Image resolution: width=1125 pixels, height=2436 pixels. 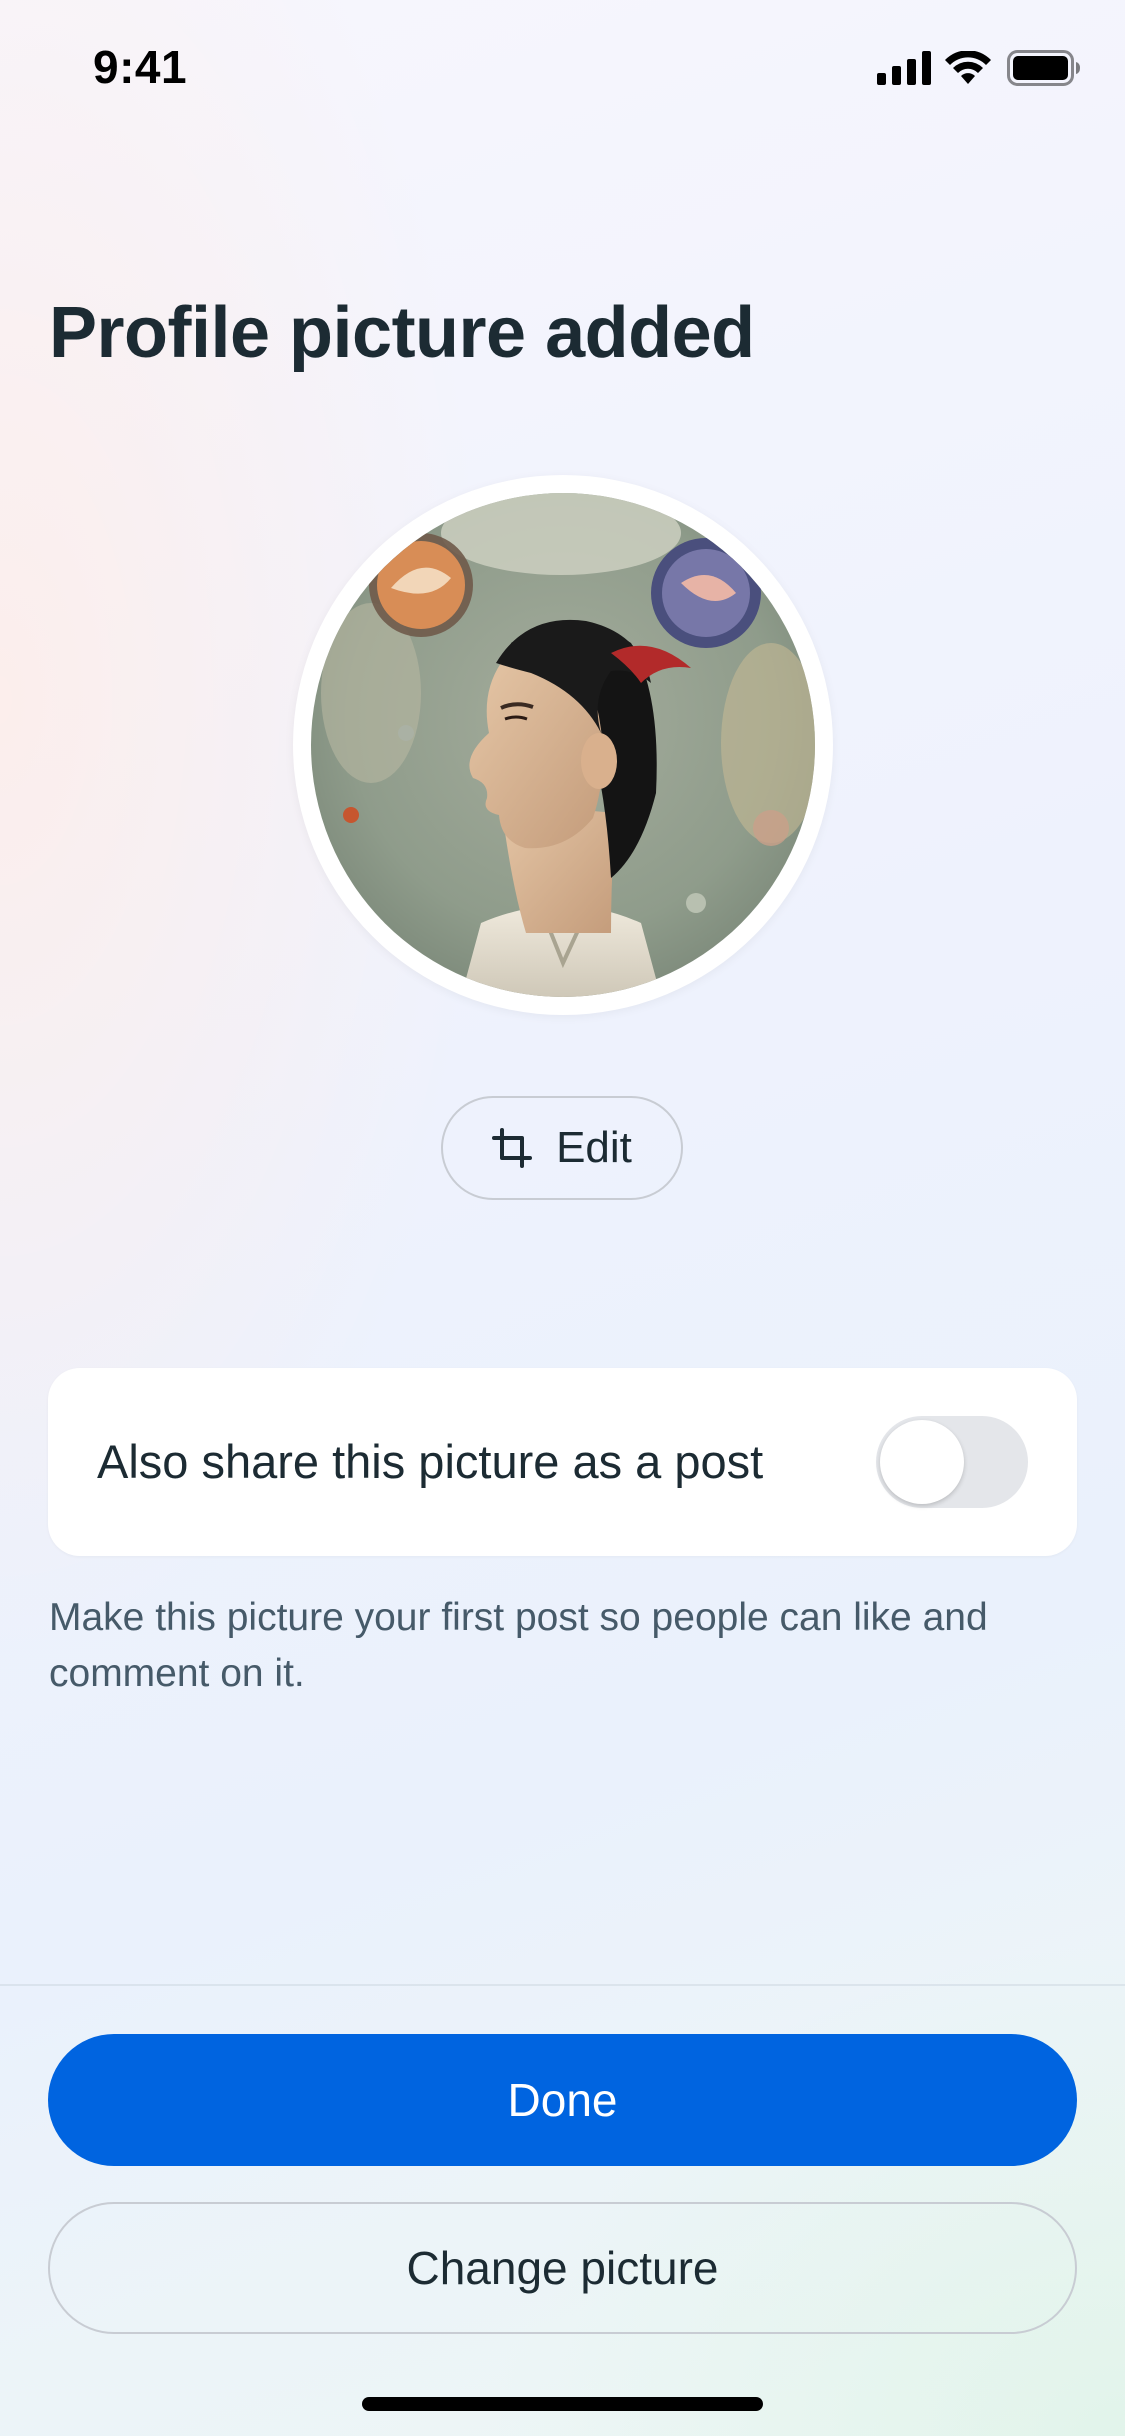 I want to click on toggle-knob, so click(x=922, y=1462).